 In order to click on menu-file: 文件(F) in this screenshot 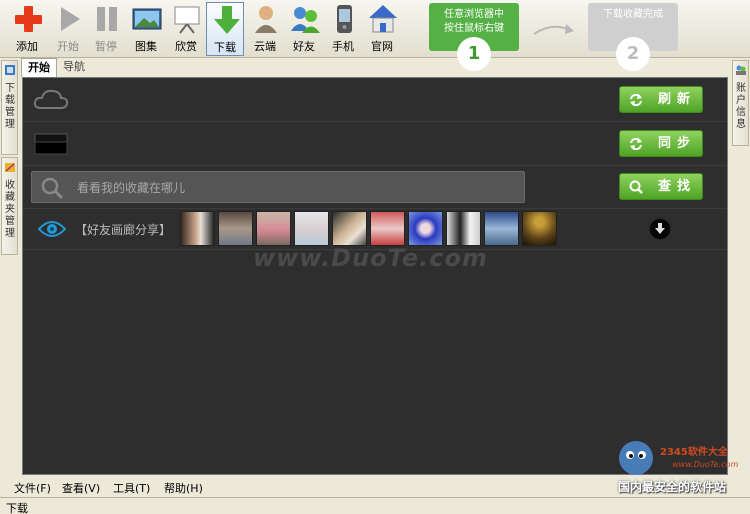, I will do `click(32, 488)`.